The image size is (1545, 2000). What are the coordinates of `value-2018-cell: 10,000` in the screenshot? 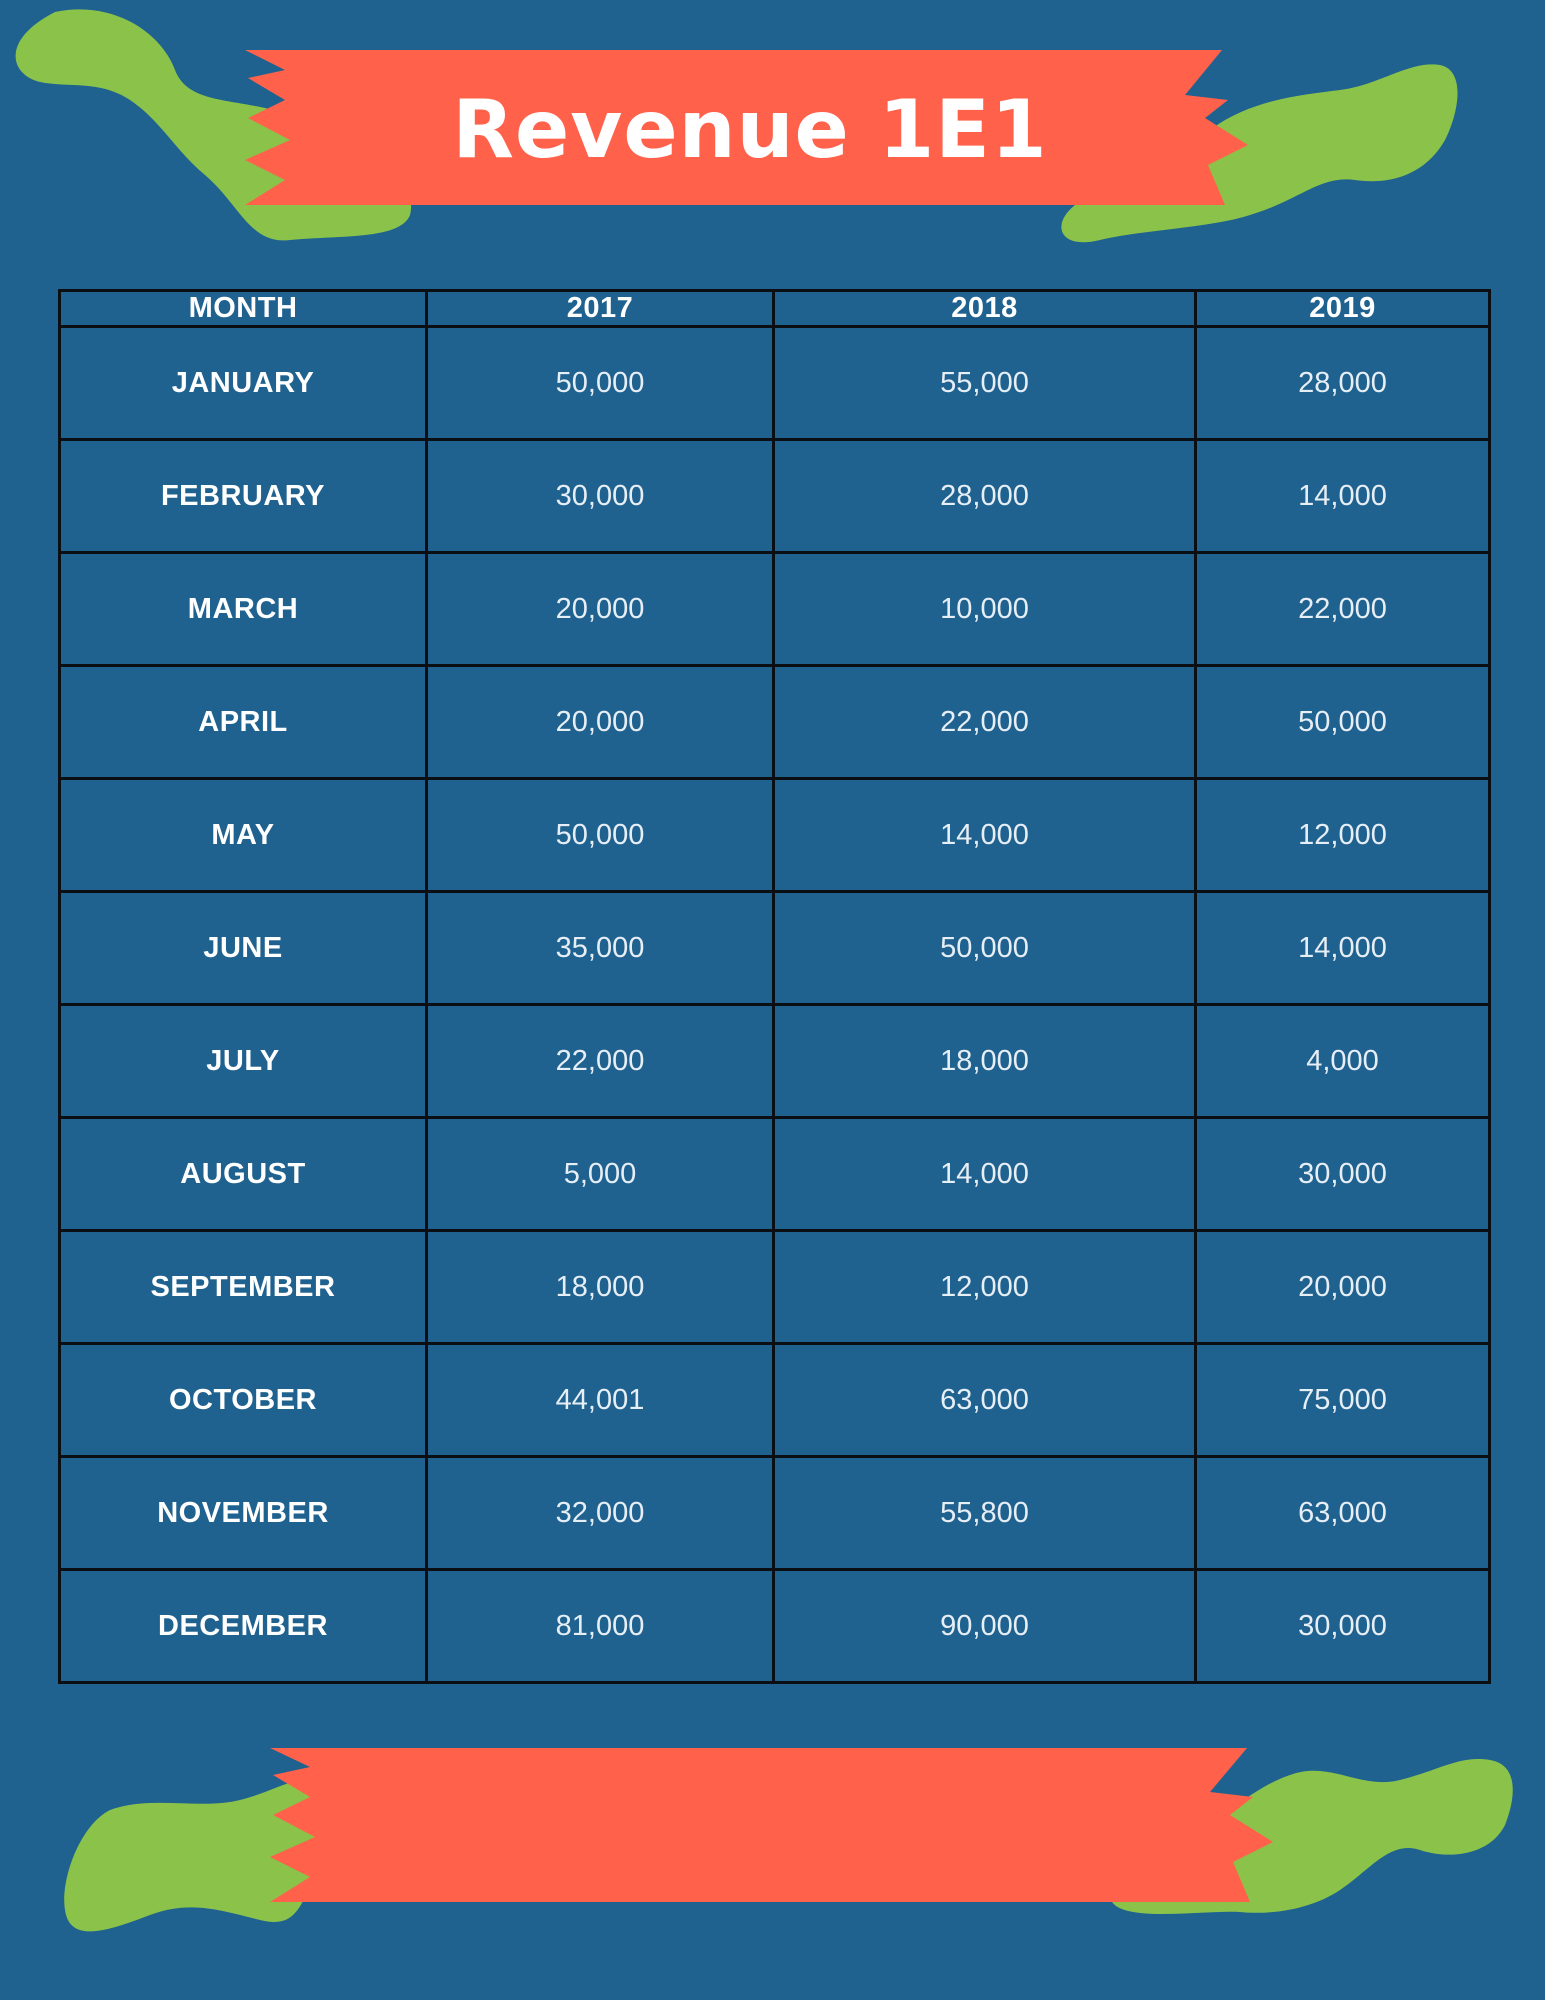 It's located at (984, 609).